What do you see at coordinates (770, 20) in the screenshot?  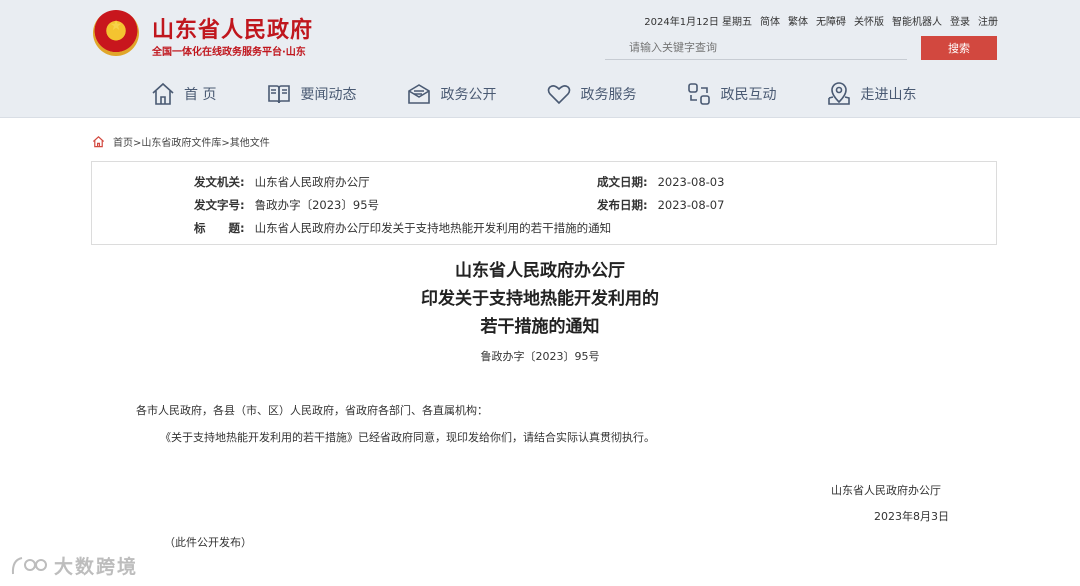 I see `simplified-link: 简体` at bounding box center [770, 20].